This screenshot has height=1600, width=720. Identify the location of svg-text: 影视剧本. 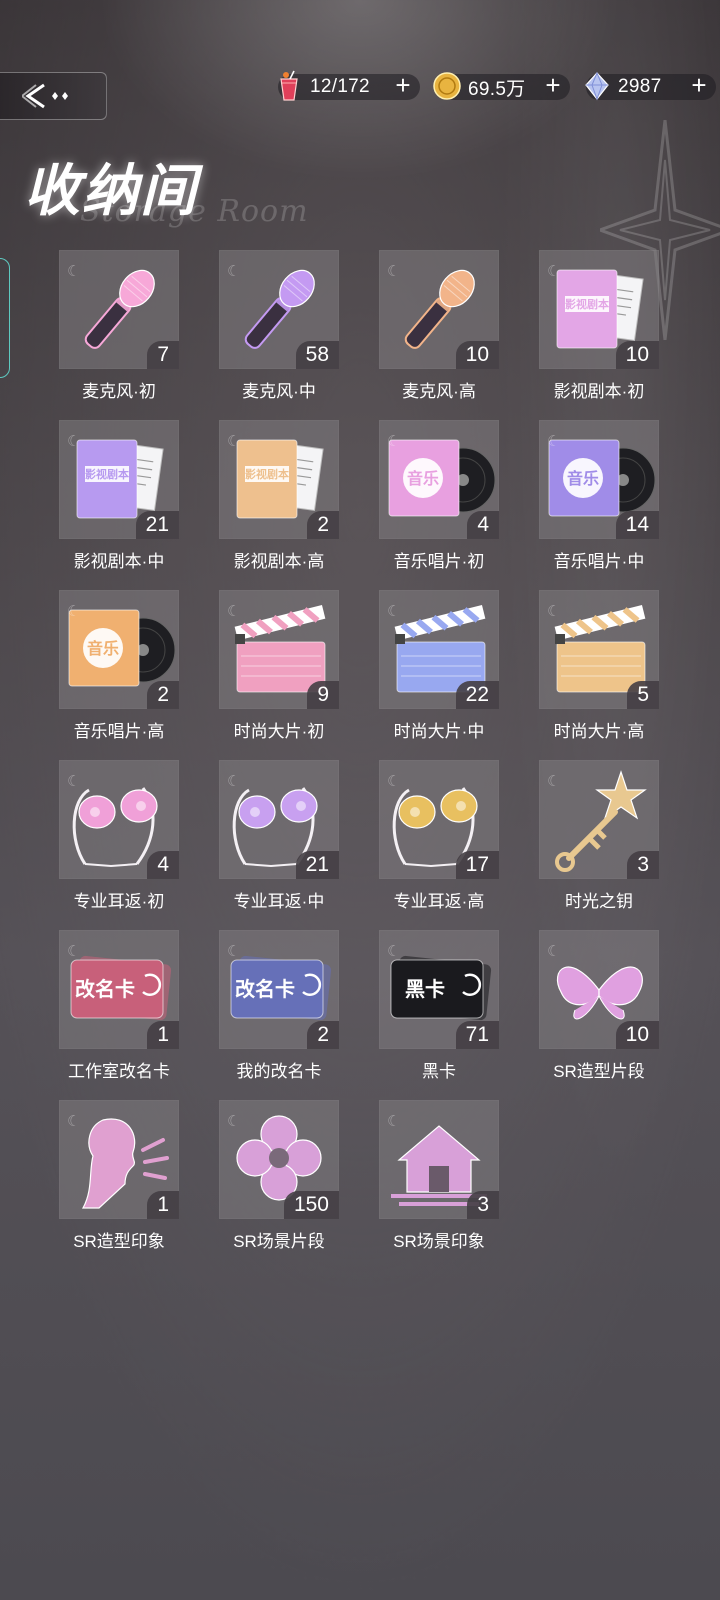
(107, 474).